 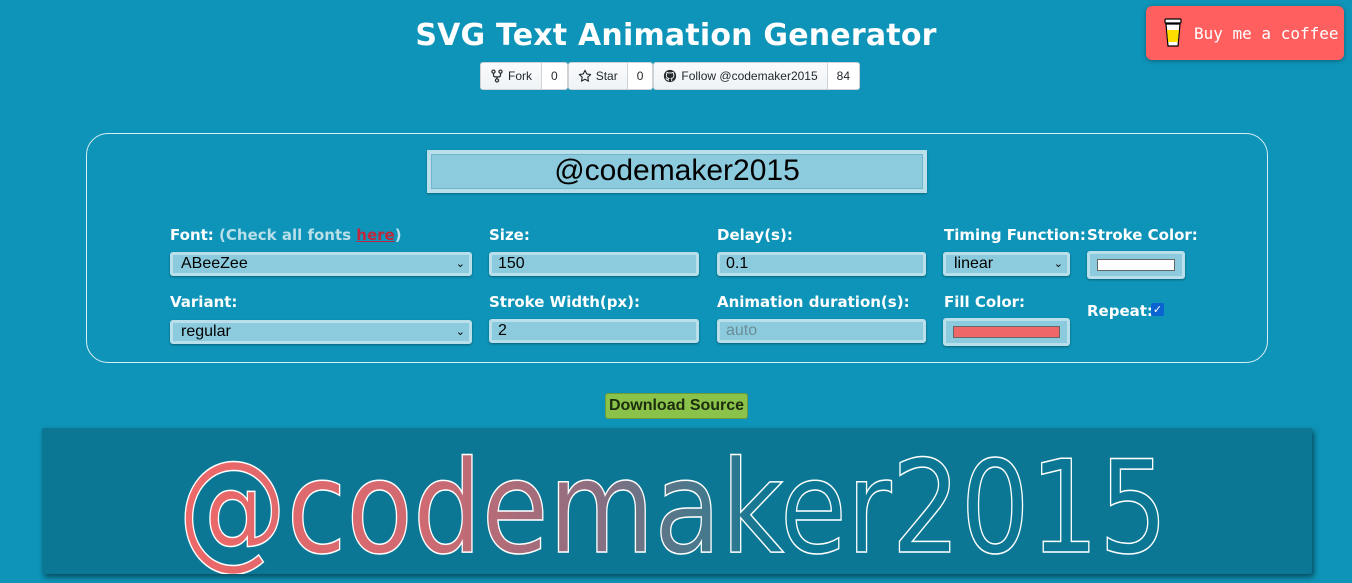 What do you see at coordinates (565, 302) in the screenshot?
I see `stroke-width-label: Stroke Width(px):` at bounding box center [565, 302].